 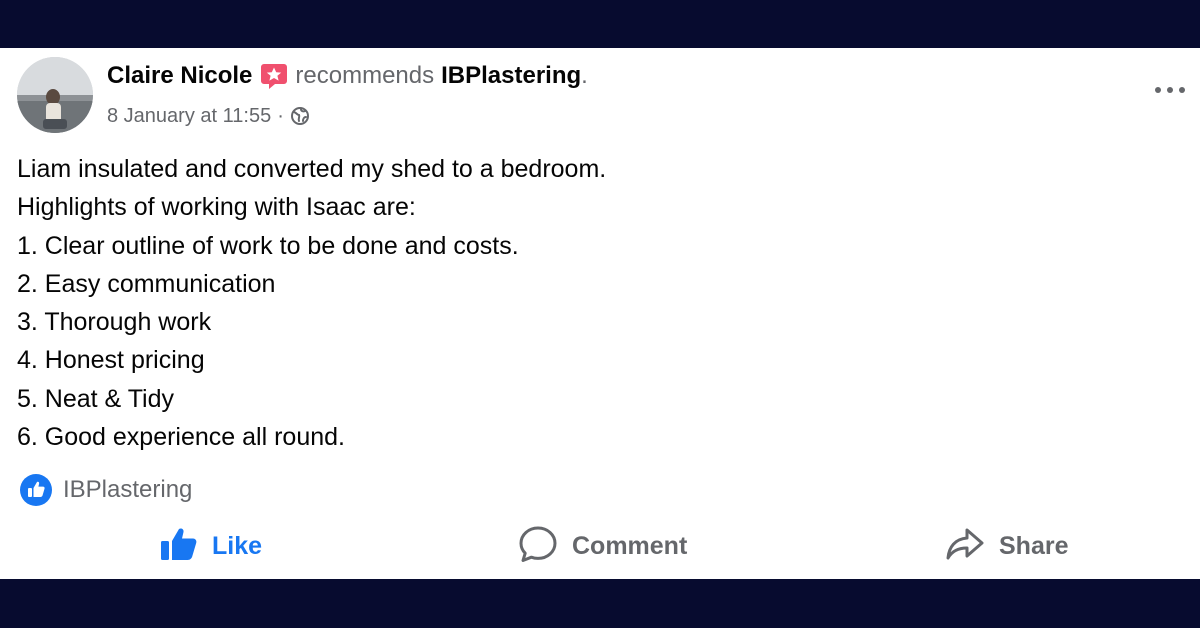 I want to click on globe-icon, so click(x=300, y=116).